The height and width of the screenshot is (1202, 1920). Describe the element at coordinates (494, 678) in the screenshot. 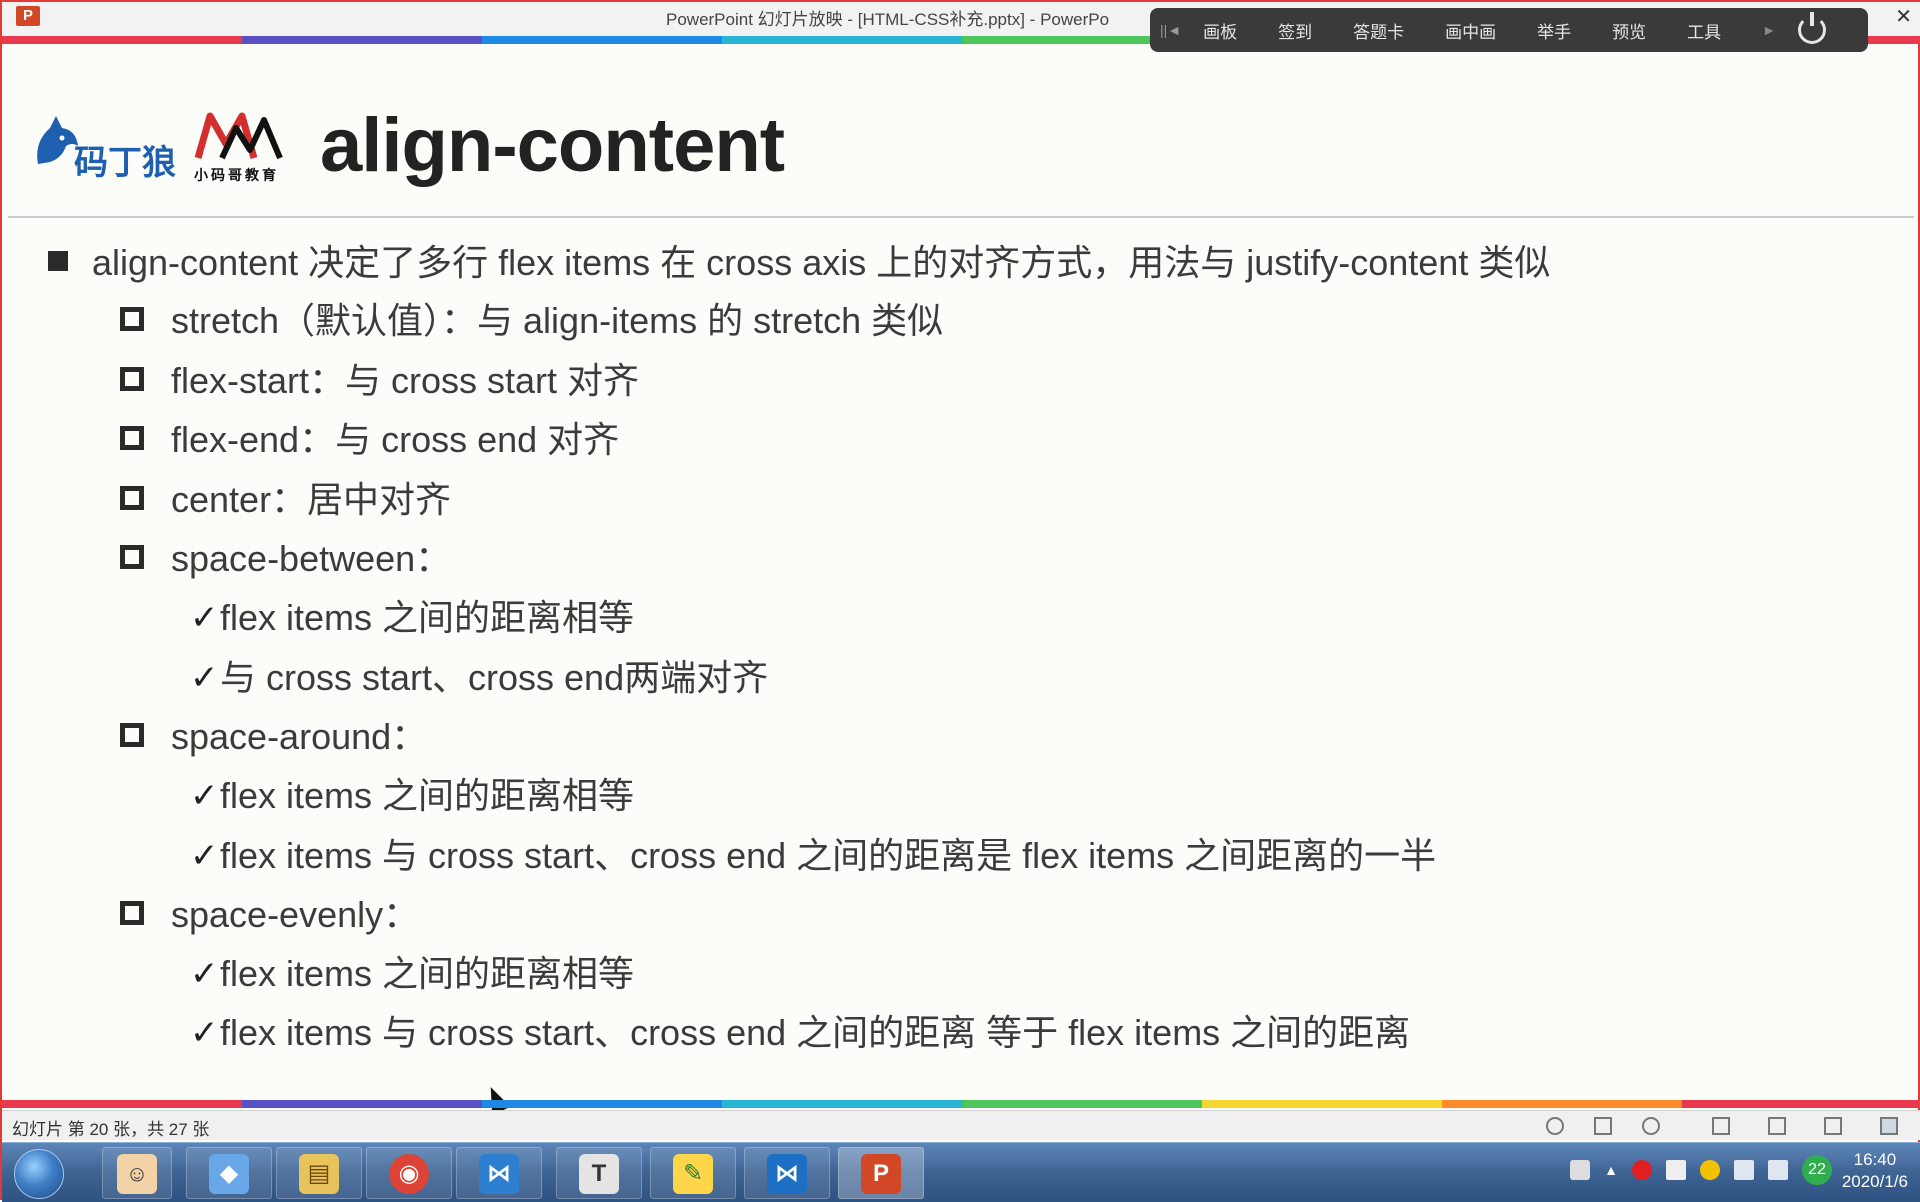

I see `bullet-text: 与 cross start、cross end两端对齐` at that location.